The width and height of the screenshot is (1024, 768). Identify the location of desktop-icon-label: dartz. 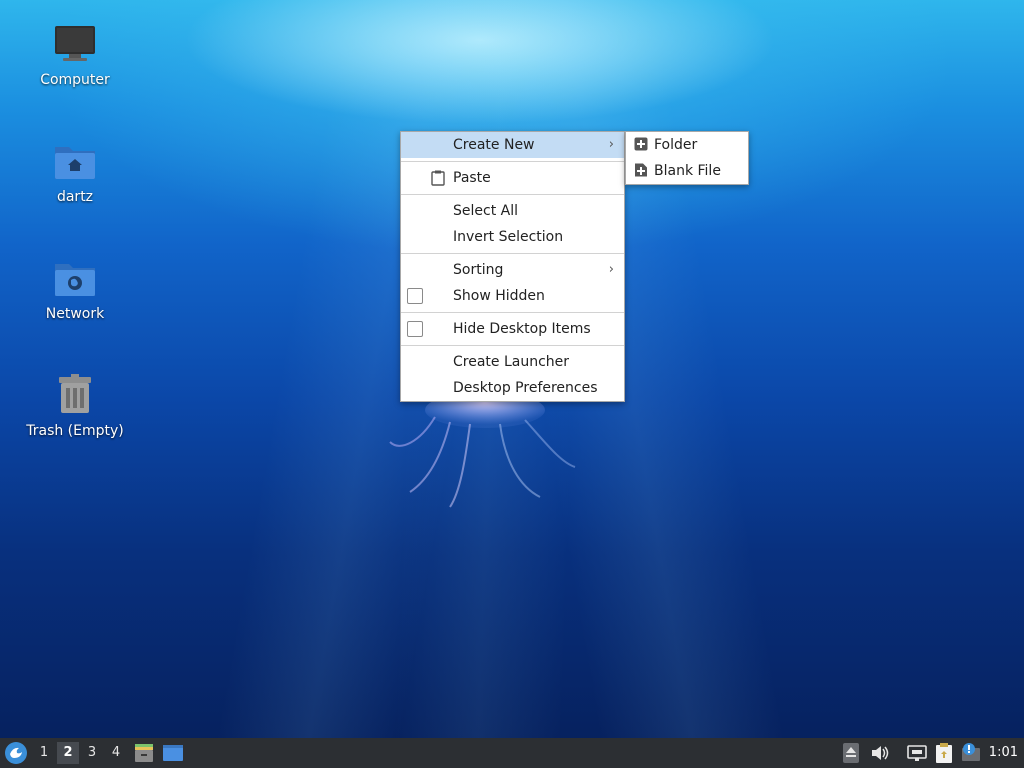
(75, 197).